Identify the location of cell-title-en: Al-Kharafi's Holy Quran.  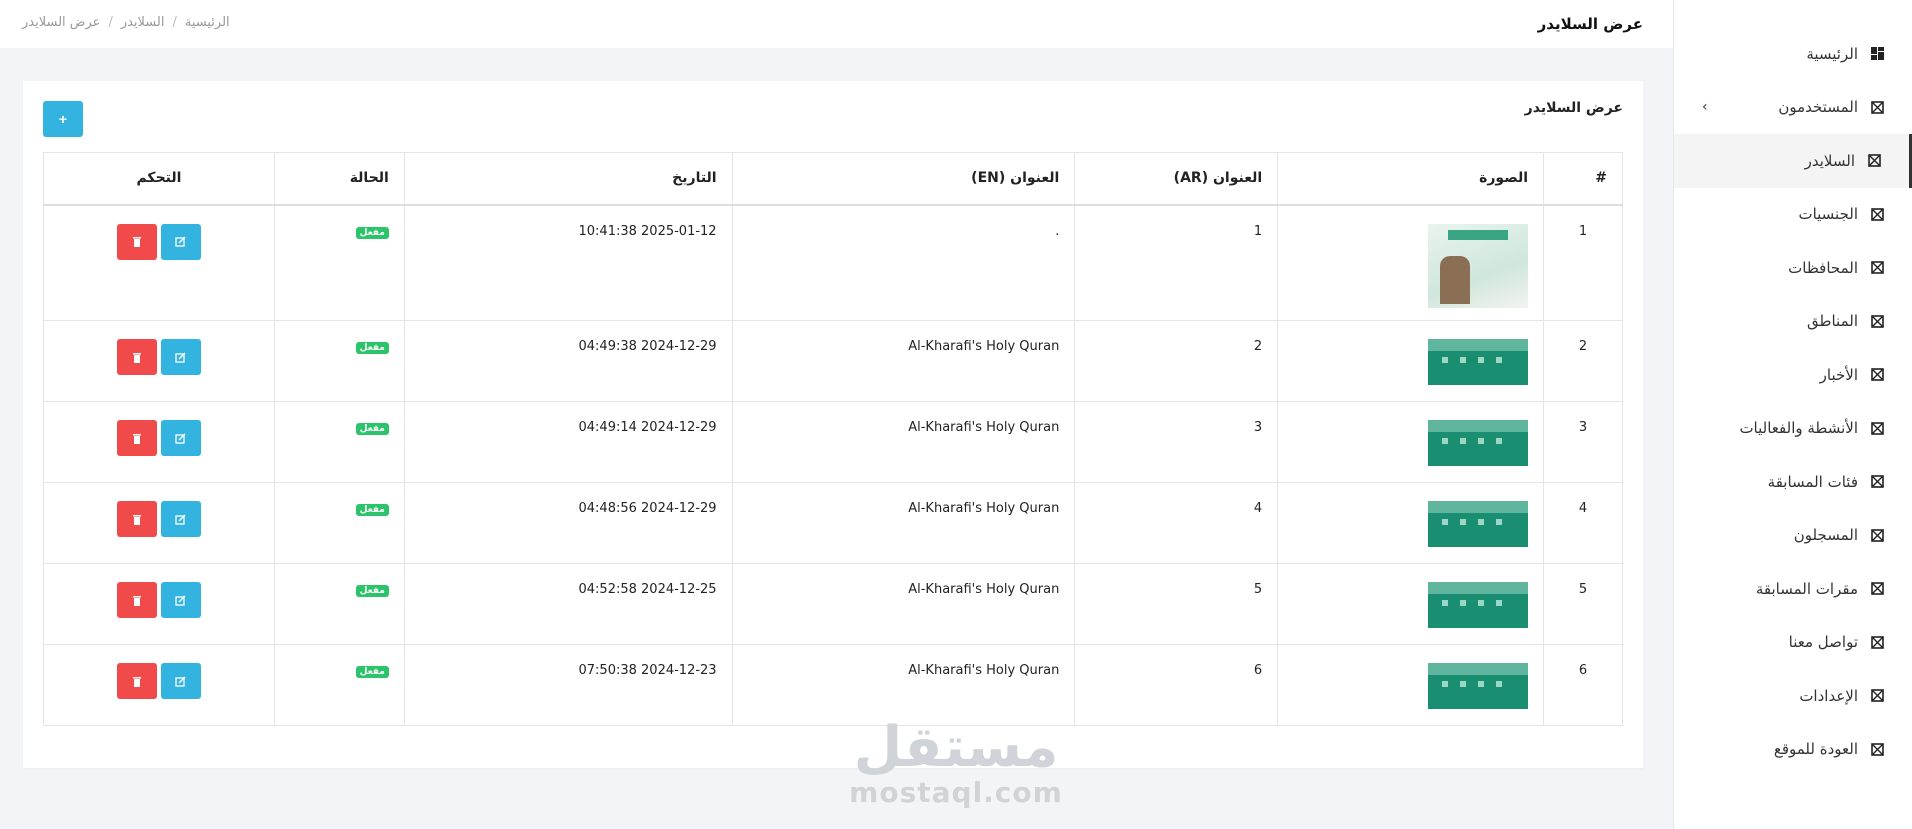
(903, 523).